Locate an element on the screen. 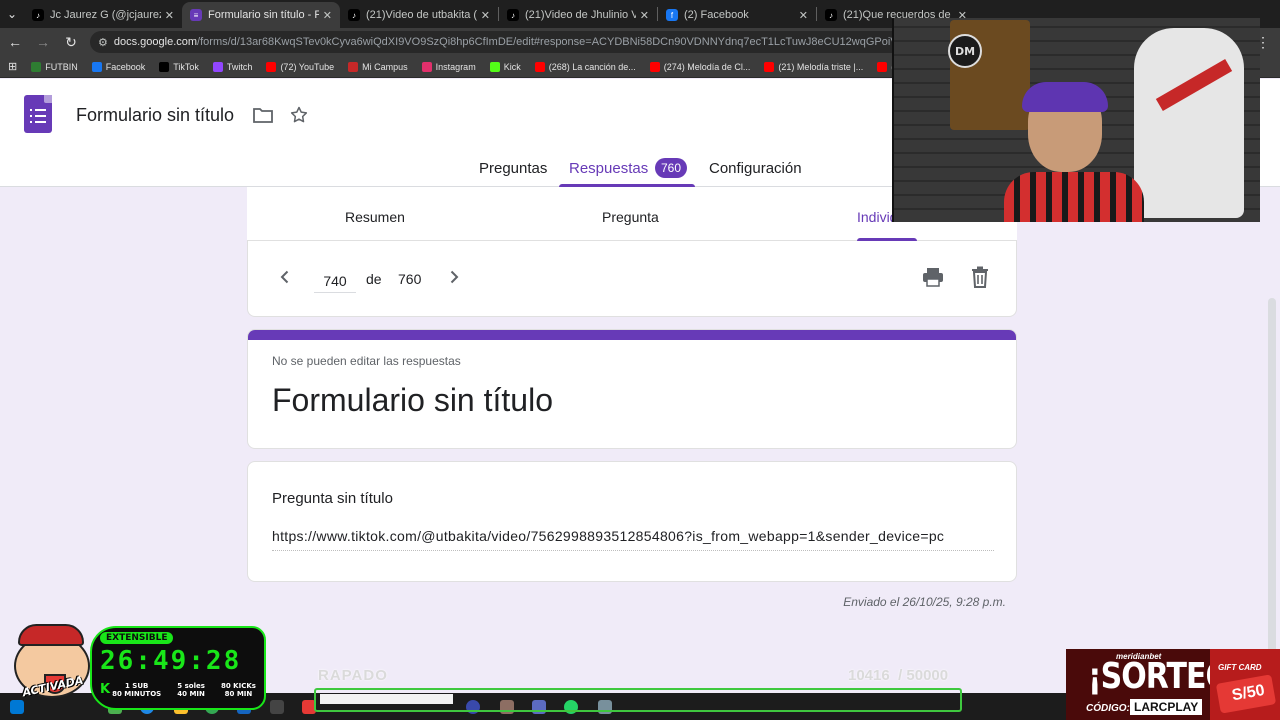 This screenshot has width=1280, height=720. bookmark-label: Facebook is located at coordinates (125, 66).